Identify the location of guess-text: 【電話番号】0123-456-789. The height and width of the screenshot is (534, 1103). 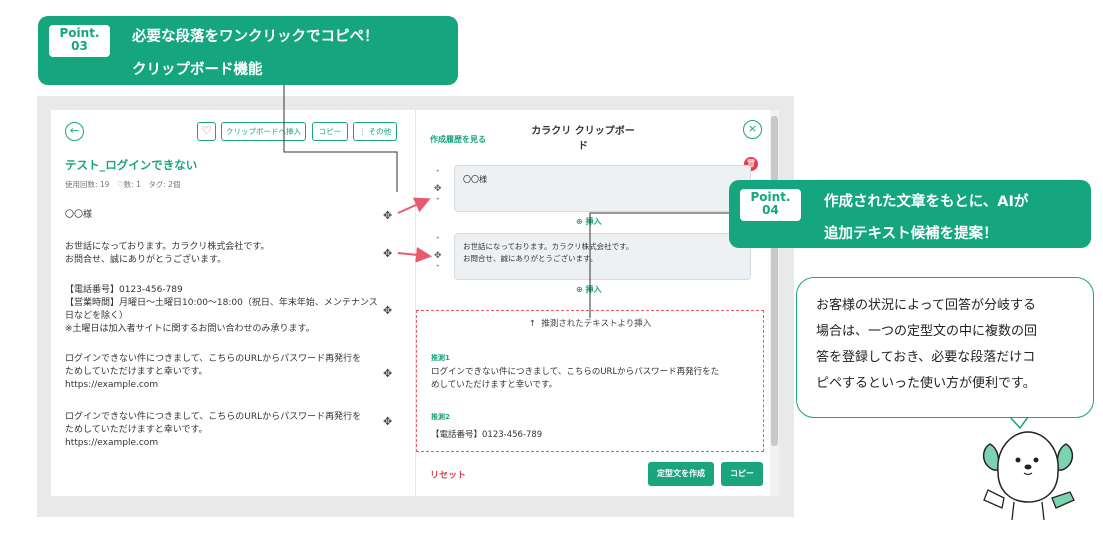
(486, 434).